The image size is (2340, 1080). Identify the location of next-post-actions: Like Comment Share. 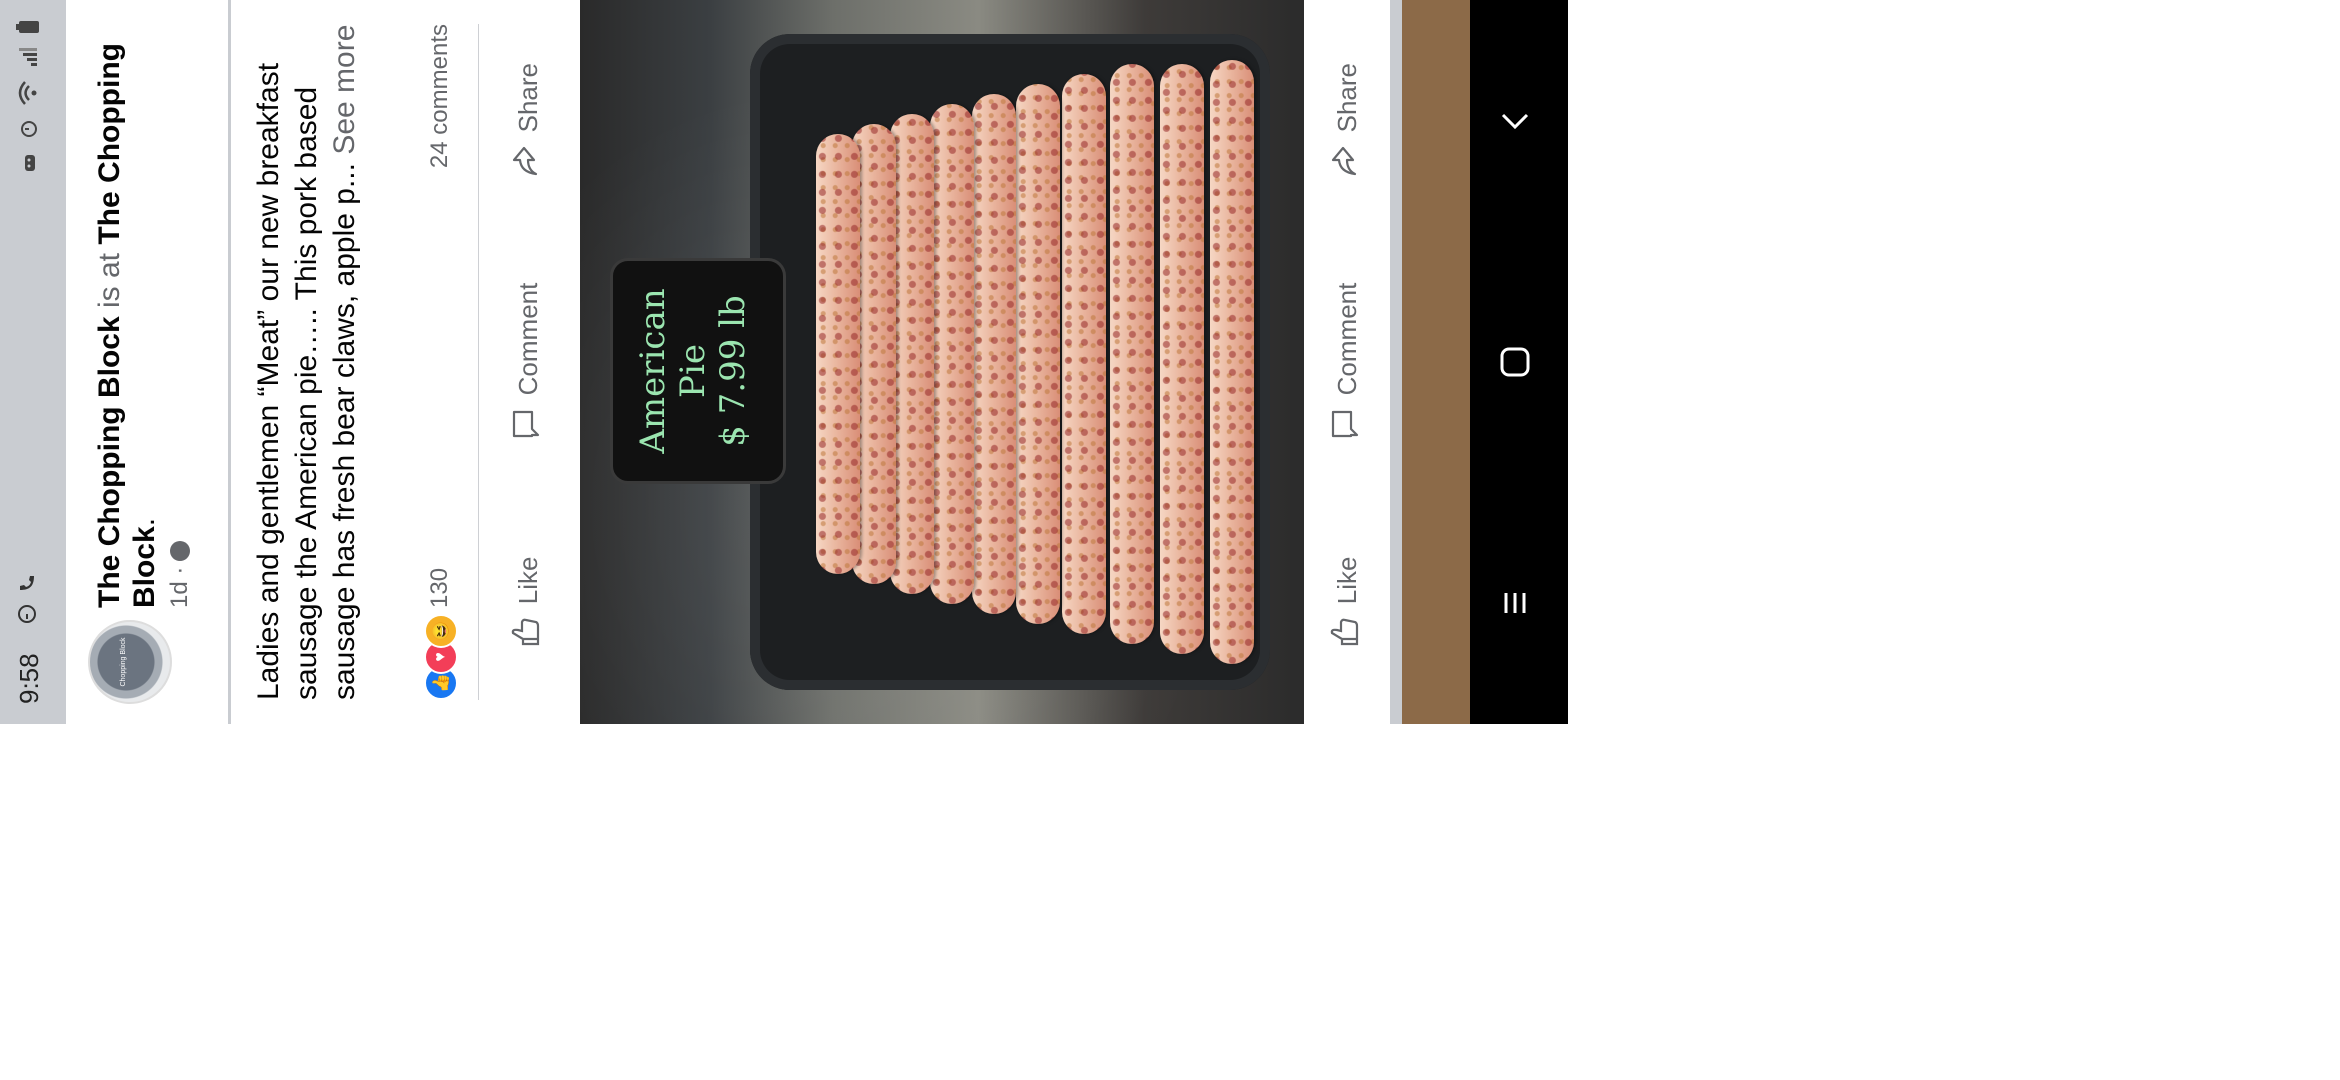
(1347, 362).